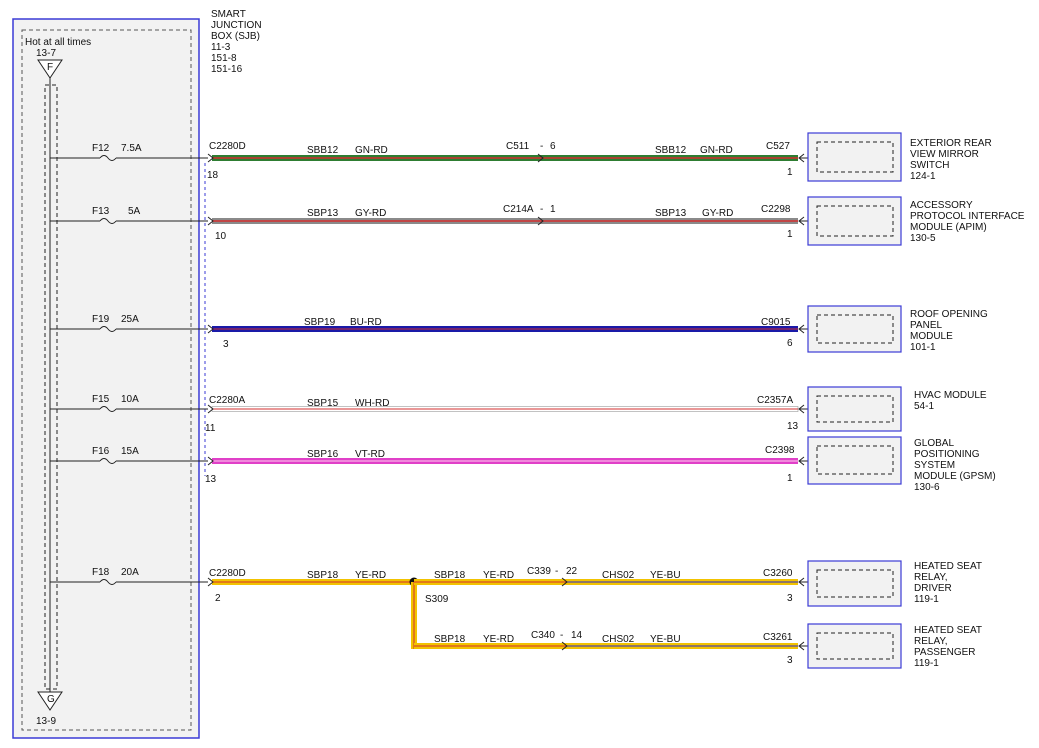 The height and width of the screenshot is (748, 1039). I want to click on seg2-color: GY-RD, so click(717, 213).